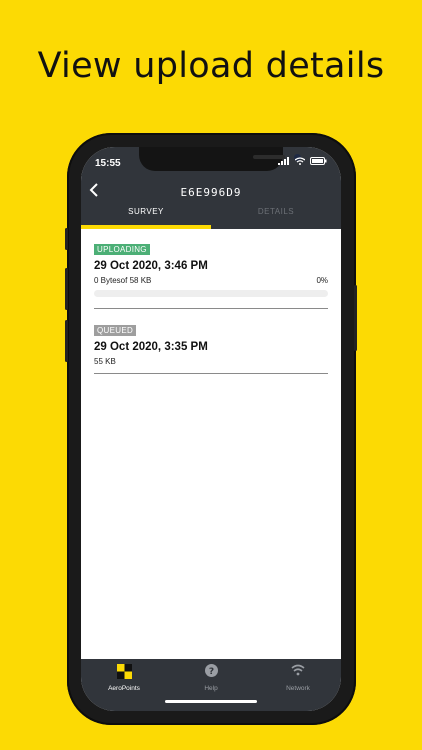 This screenshot has height=750, width=422. Describe the element at coordinates (124, 688) in the screenshot. I see `nav-label: AeroPoints` at that location.